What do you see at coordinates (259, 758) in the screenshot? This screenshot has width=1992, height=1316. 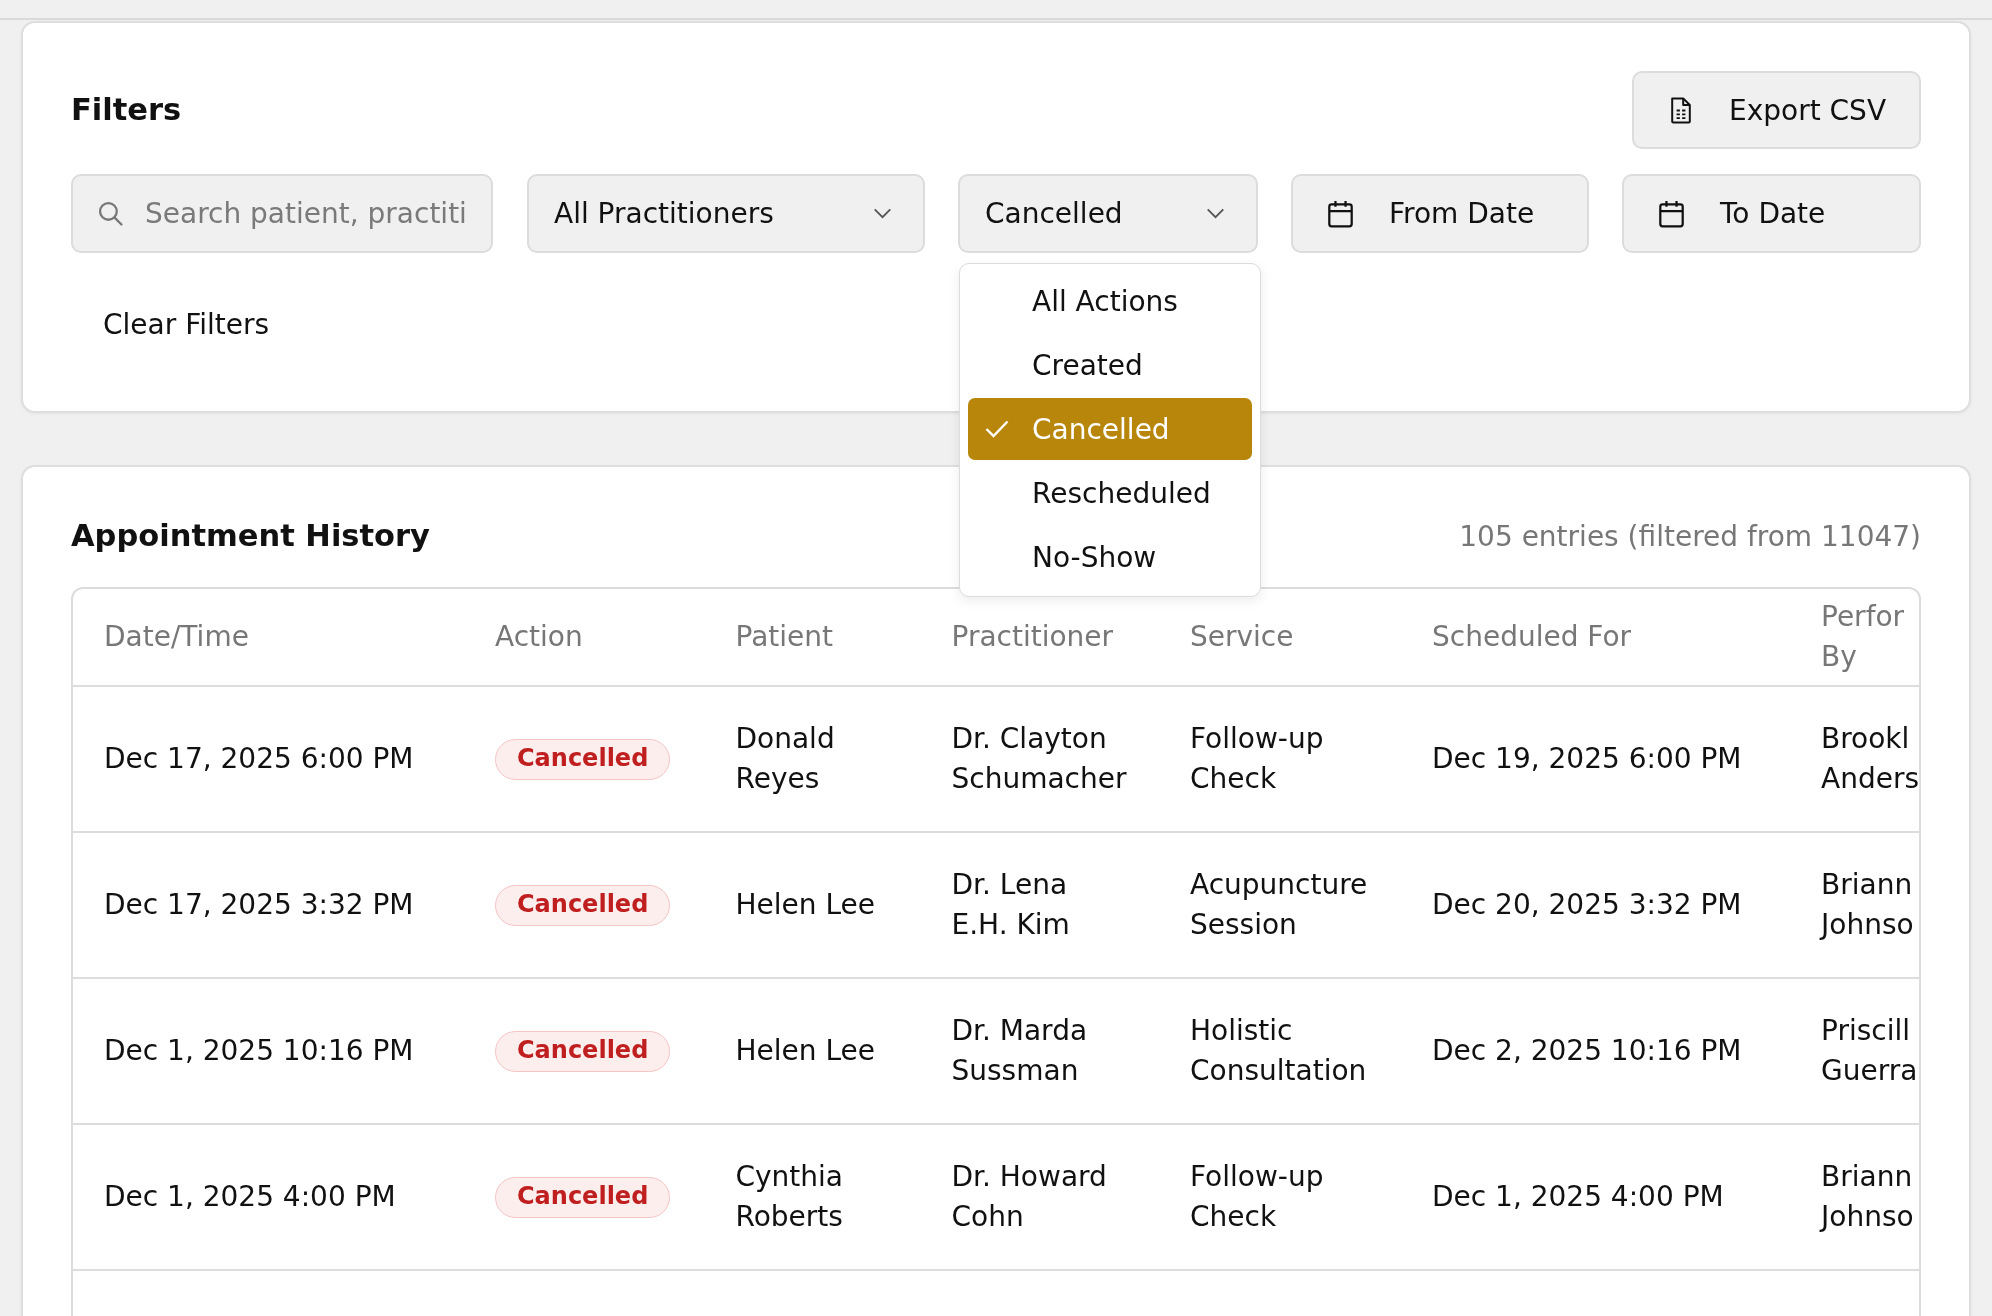 I see `date-time: Dec 17, 2025 6:00 PM` at bounding box center [259, 758].